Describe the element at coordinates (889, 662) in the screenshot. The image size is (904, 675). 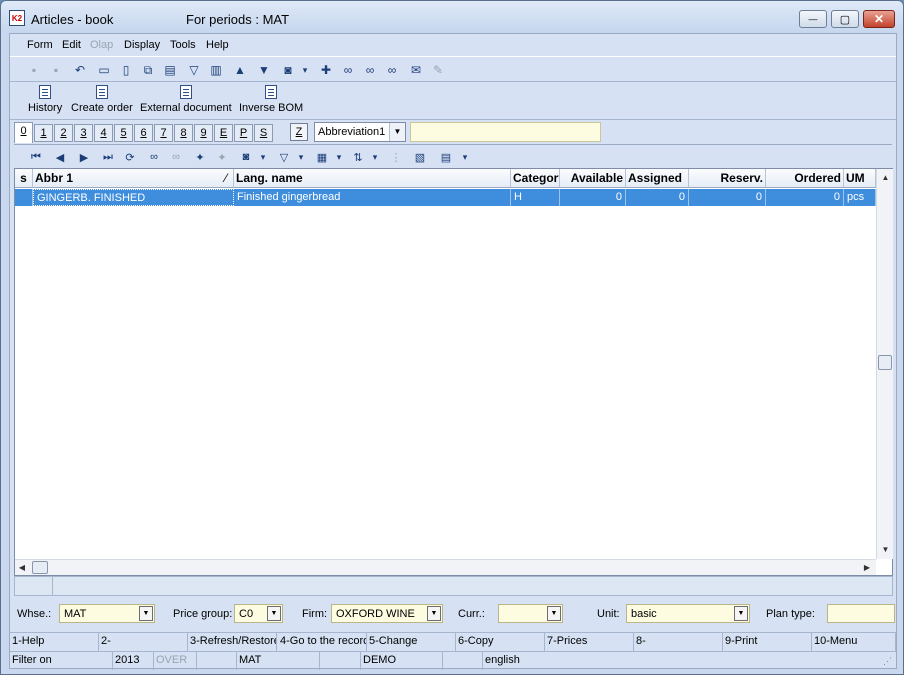
I see `resize-grip-icon: ⋰` at that location.